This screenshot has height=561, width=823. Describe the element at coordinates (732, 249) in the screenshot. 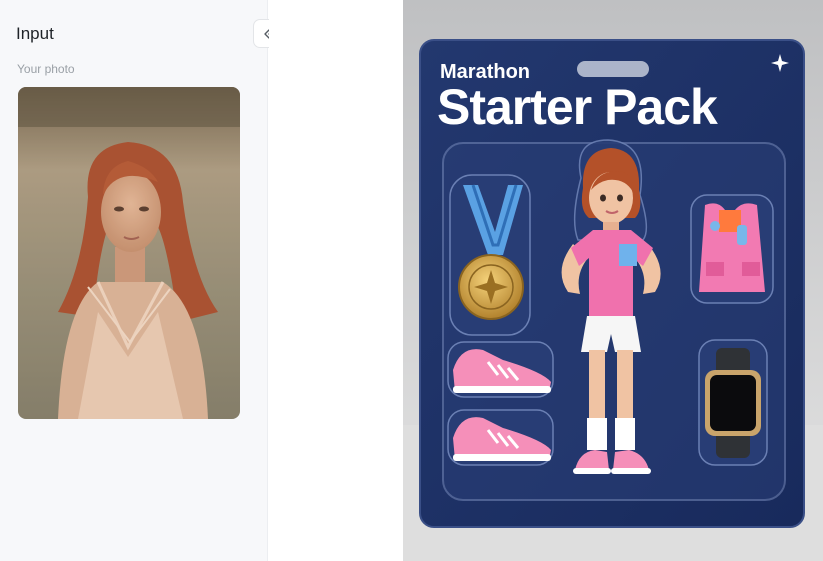

I see `vest-accessory` at that location.